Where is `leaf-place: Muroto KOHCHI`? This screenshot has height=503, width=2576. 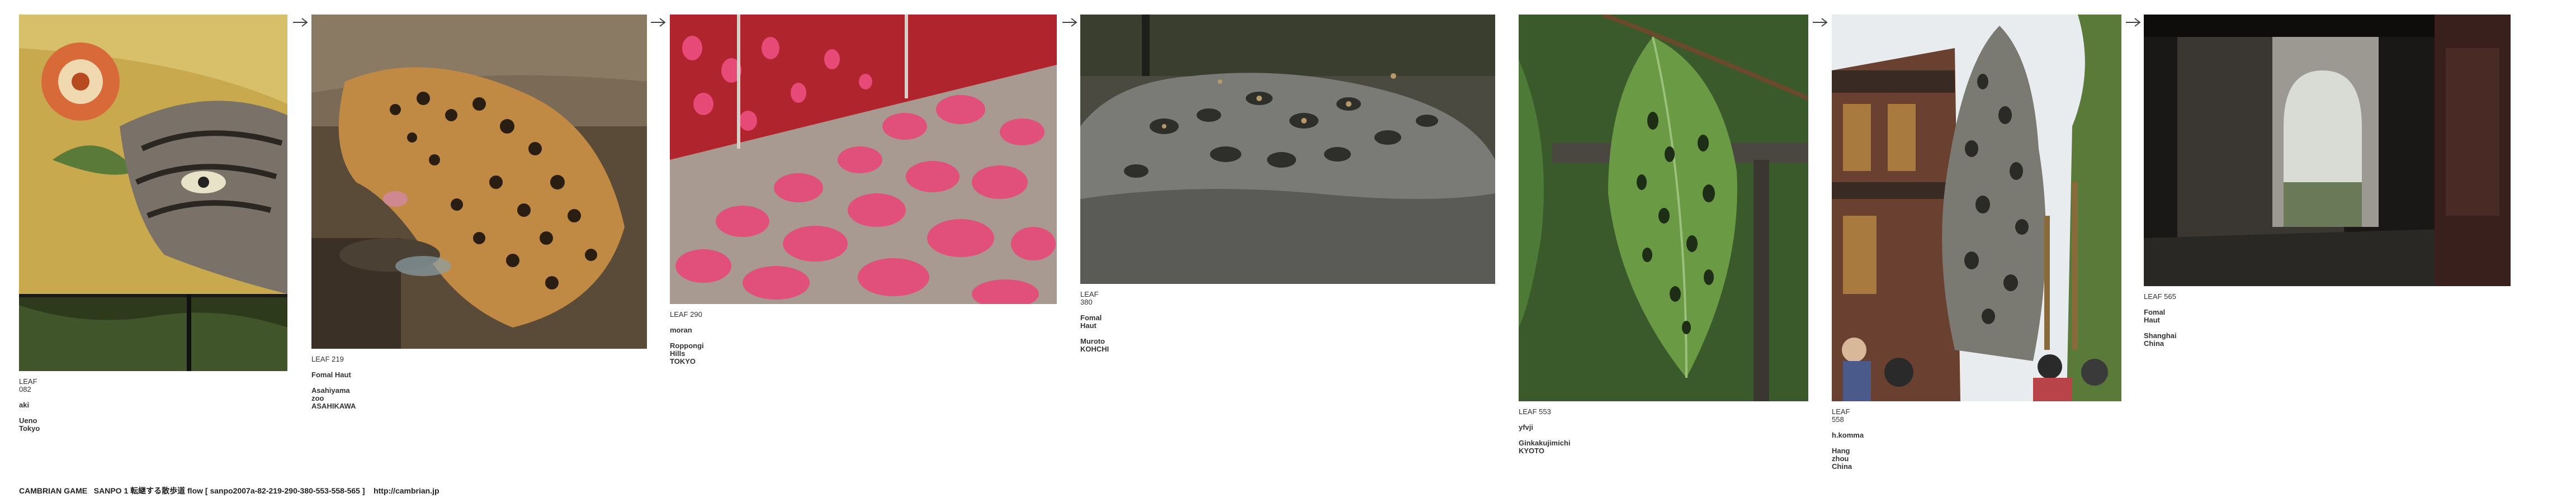
leaf-place: Muroto KOHCHI is located at coordinates (1094, 345).